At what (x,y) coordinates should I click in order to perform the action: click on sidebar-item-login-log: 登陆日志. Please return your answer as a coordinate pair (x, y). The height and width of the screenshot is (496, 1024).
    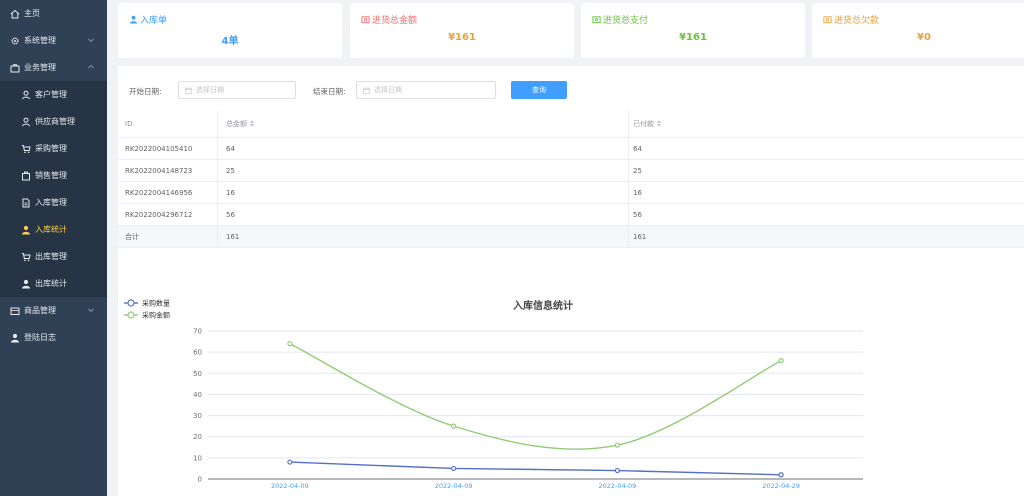
    Looking at the image, I should click on (53, 337).